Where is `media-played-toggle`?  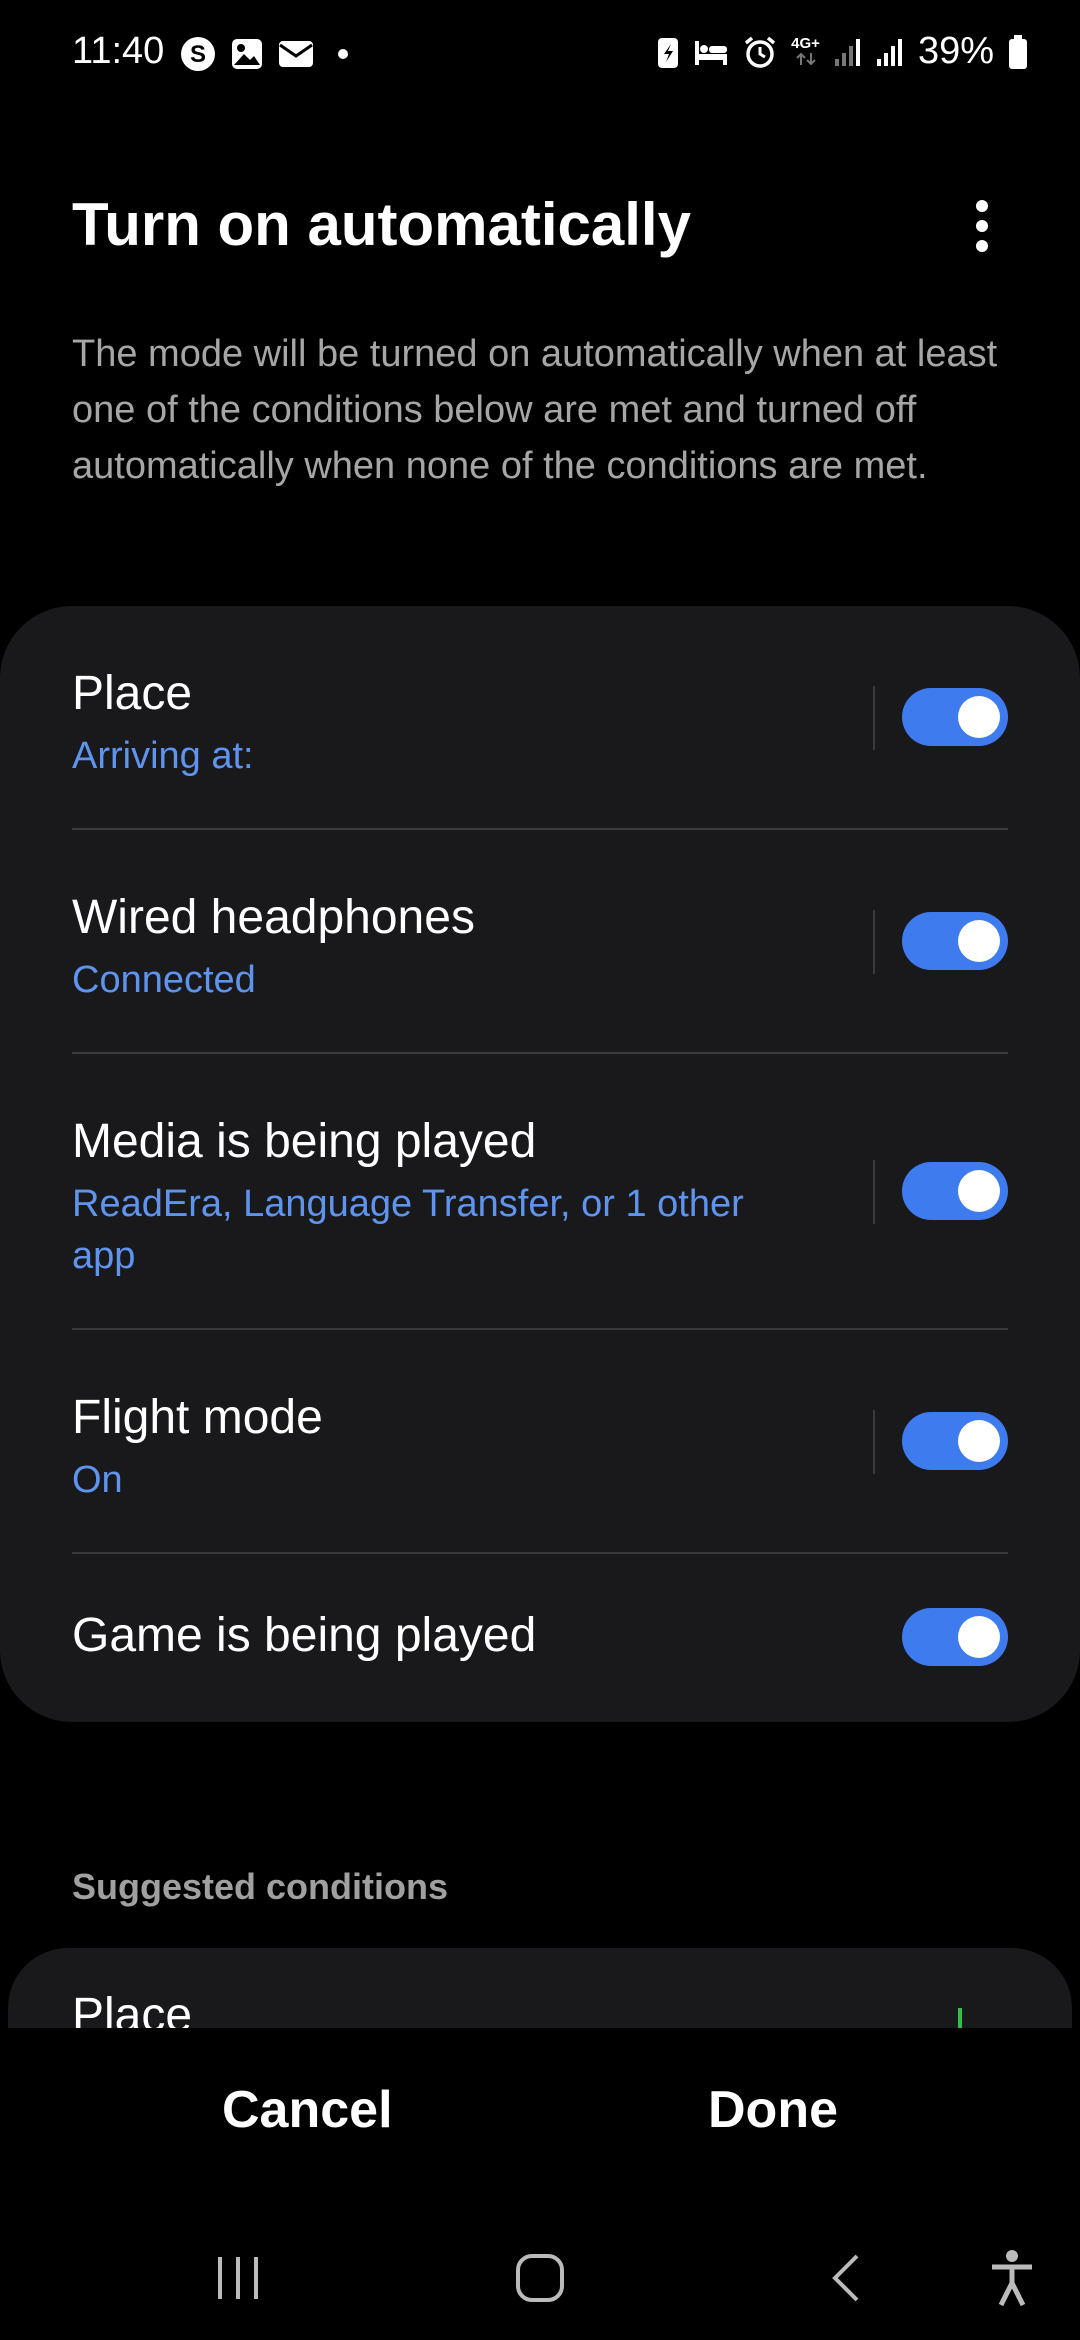 media-played-toggle is located at coordinates (955, 1191).